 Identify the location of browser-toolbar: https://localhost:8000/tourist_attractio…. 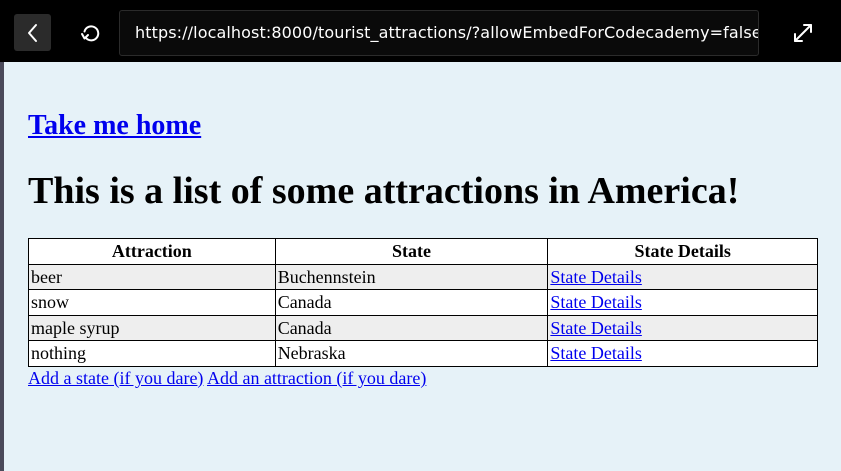
(420, 31).